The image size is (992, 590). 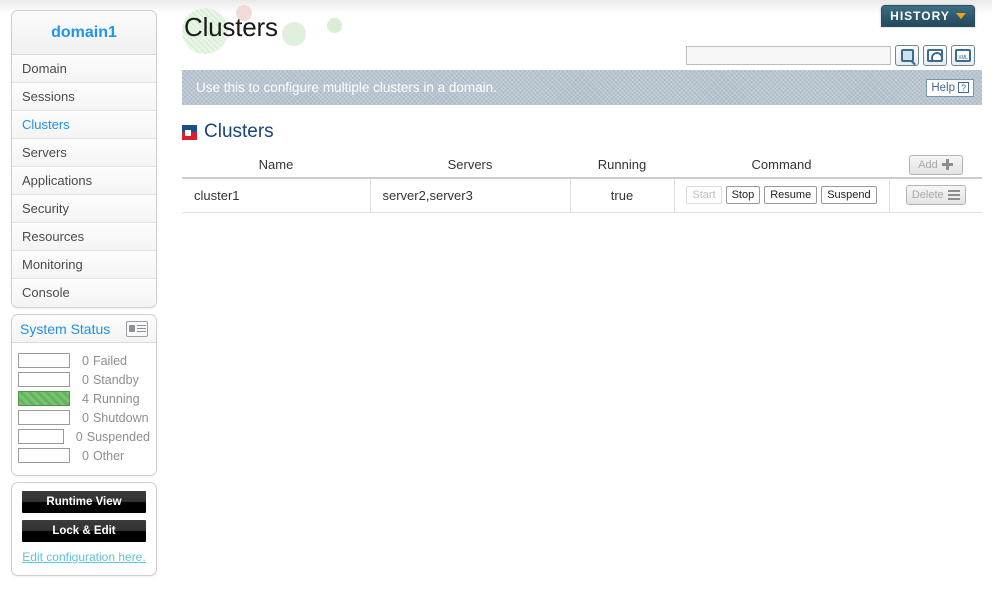 I want to click on status-row: 0 Other, so click(x=84, y=455).